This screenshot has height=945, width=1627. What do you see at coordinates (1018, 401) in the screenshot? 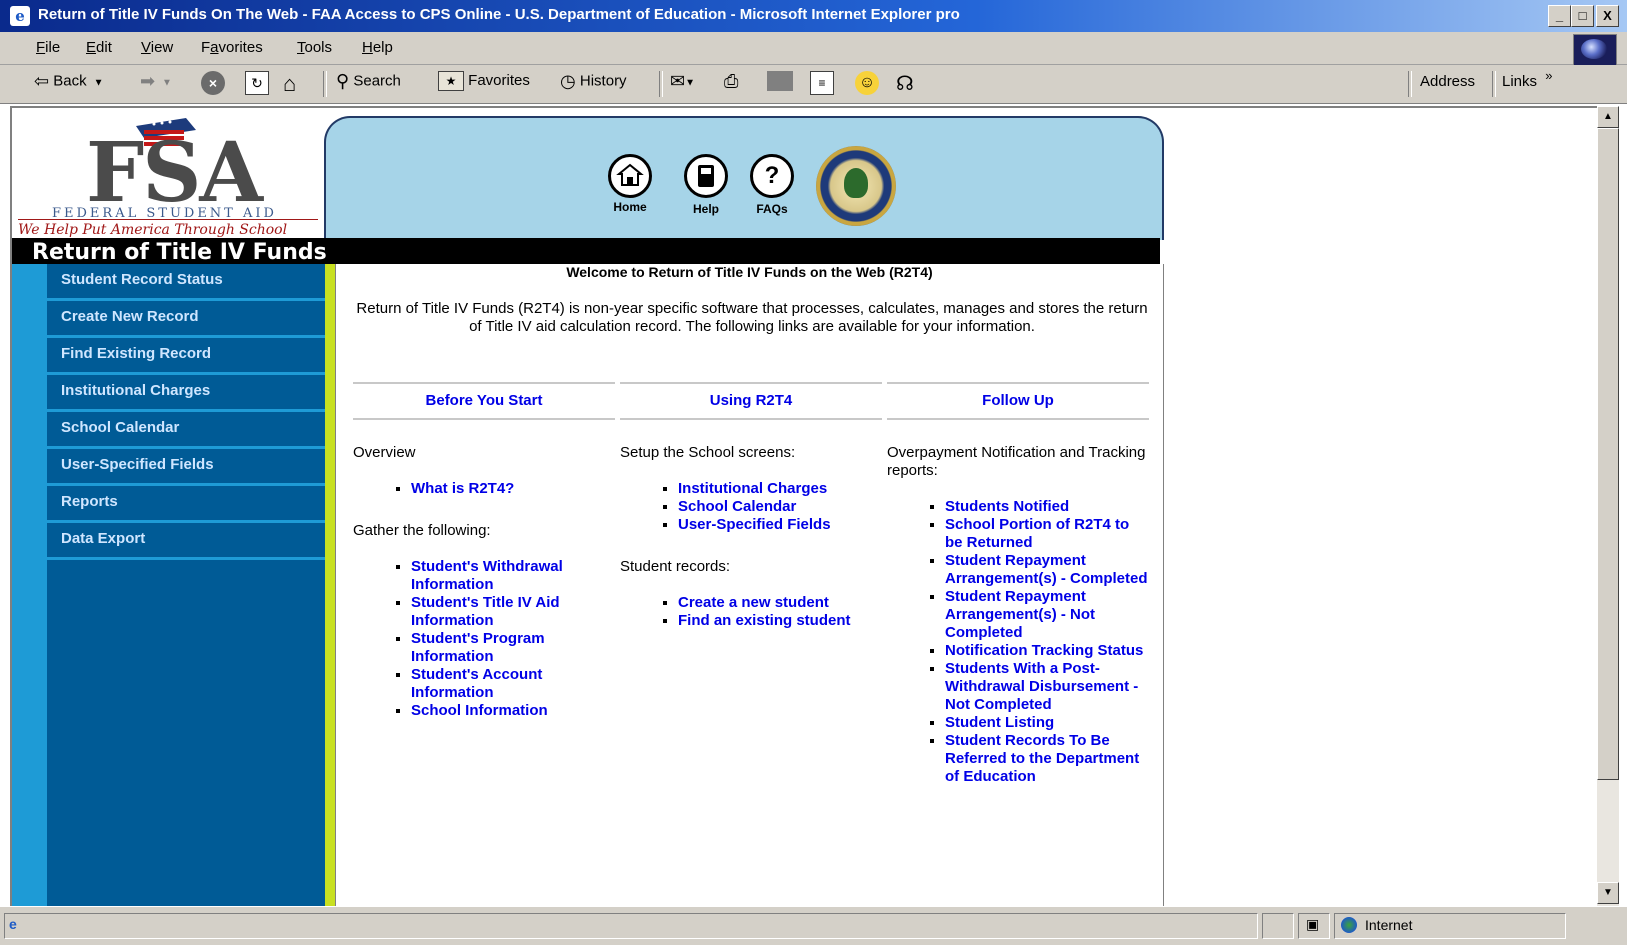
I see `column-heading: Follow Up` at bounding box center [1018, 401].